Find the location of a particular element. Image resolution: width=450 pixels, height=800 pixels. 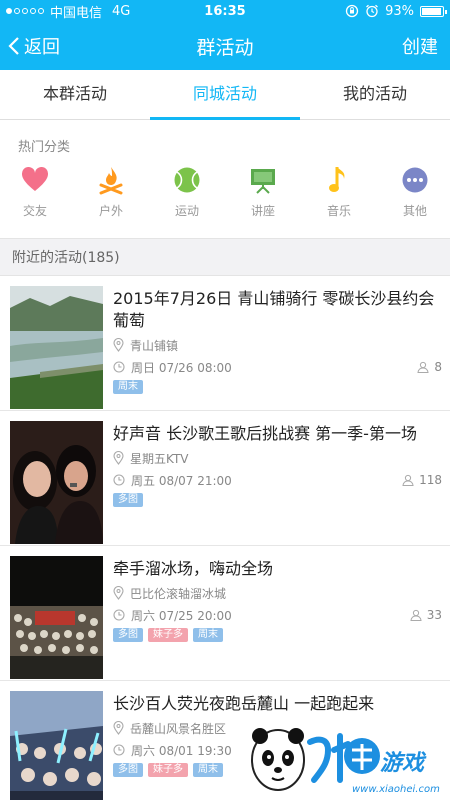

event-title: 好声音 长沙歌王歌后挑战赛 第一季-第一场 is located at coordinates (265, 433).